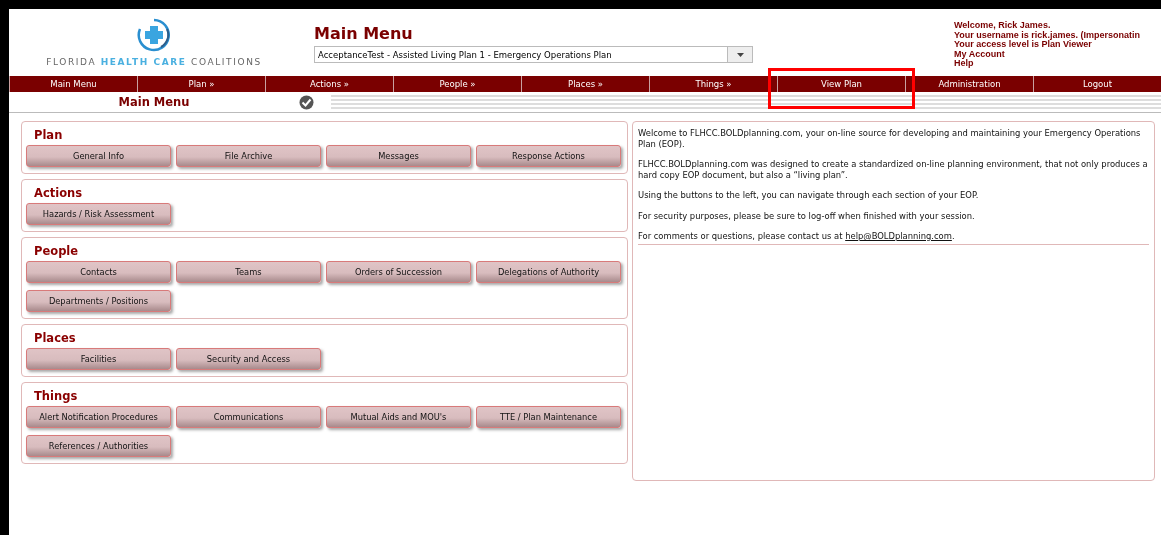 The image size is (1161, 535). I want to click on nav-link: Plan », so click(201, 84).